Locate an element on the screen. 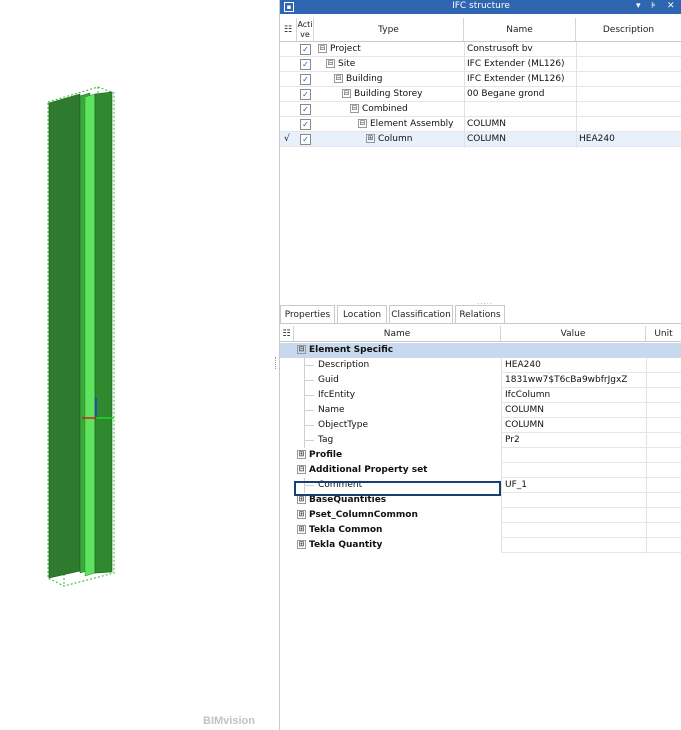 The height and width of the screenshot is (730, 681). property-group-row: ⊟ Additional Property set is located at coordinates (480, 470).